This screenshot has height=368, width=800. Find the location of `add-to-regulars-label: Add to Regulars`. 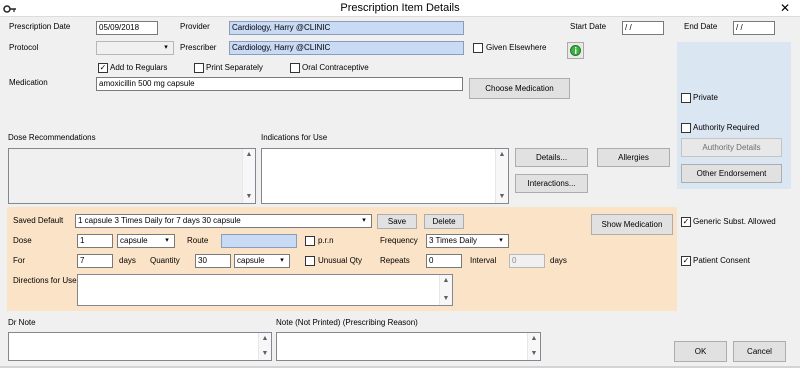

add-to-regulars-label: Add to Regulars is located at coordinates (139, 67).